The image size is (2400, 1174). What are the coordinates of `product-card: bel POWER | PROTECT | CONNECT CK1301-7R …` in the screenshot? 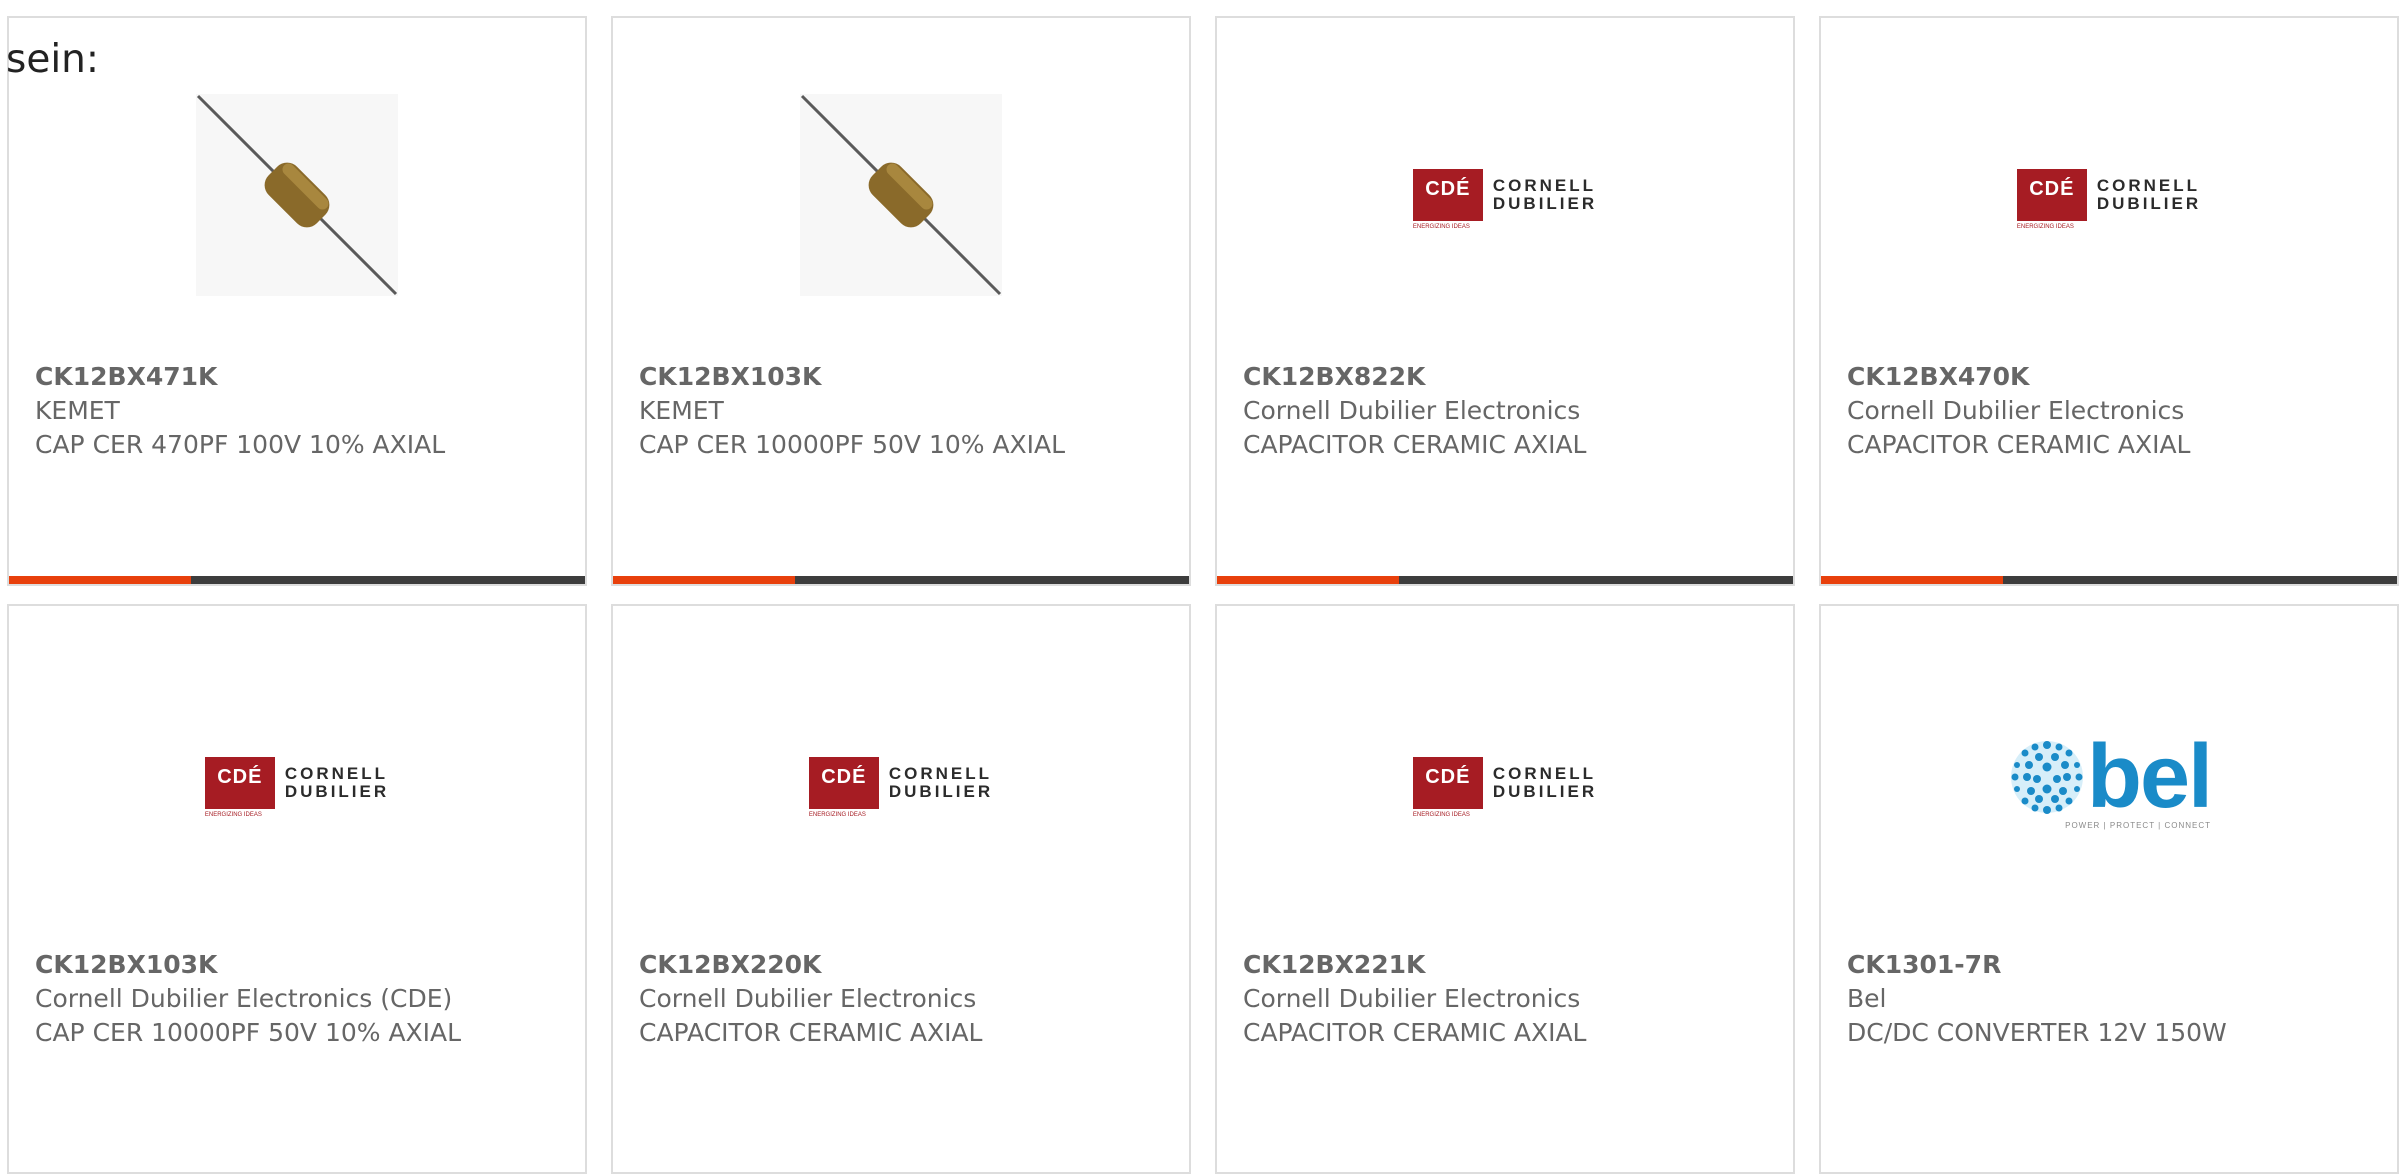 It's located at (2109, 889).